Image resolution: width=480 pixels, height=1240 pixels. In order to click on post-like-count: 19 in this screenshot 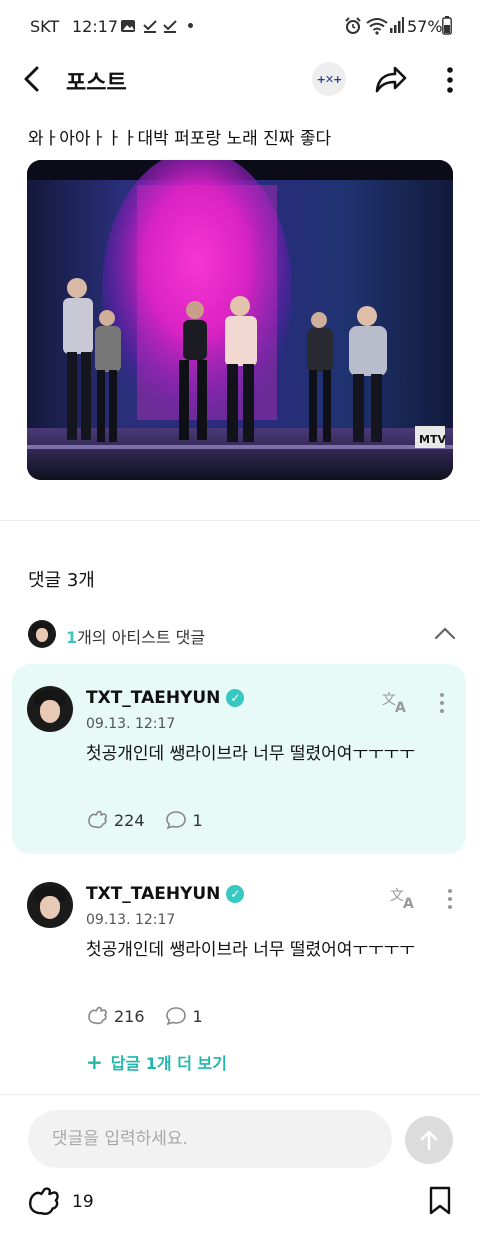, I will do `click(83, 1202)`.